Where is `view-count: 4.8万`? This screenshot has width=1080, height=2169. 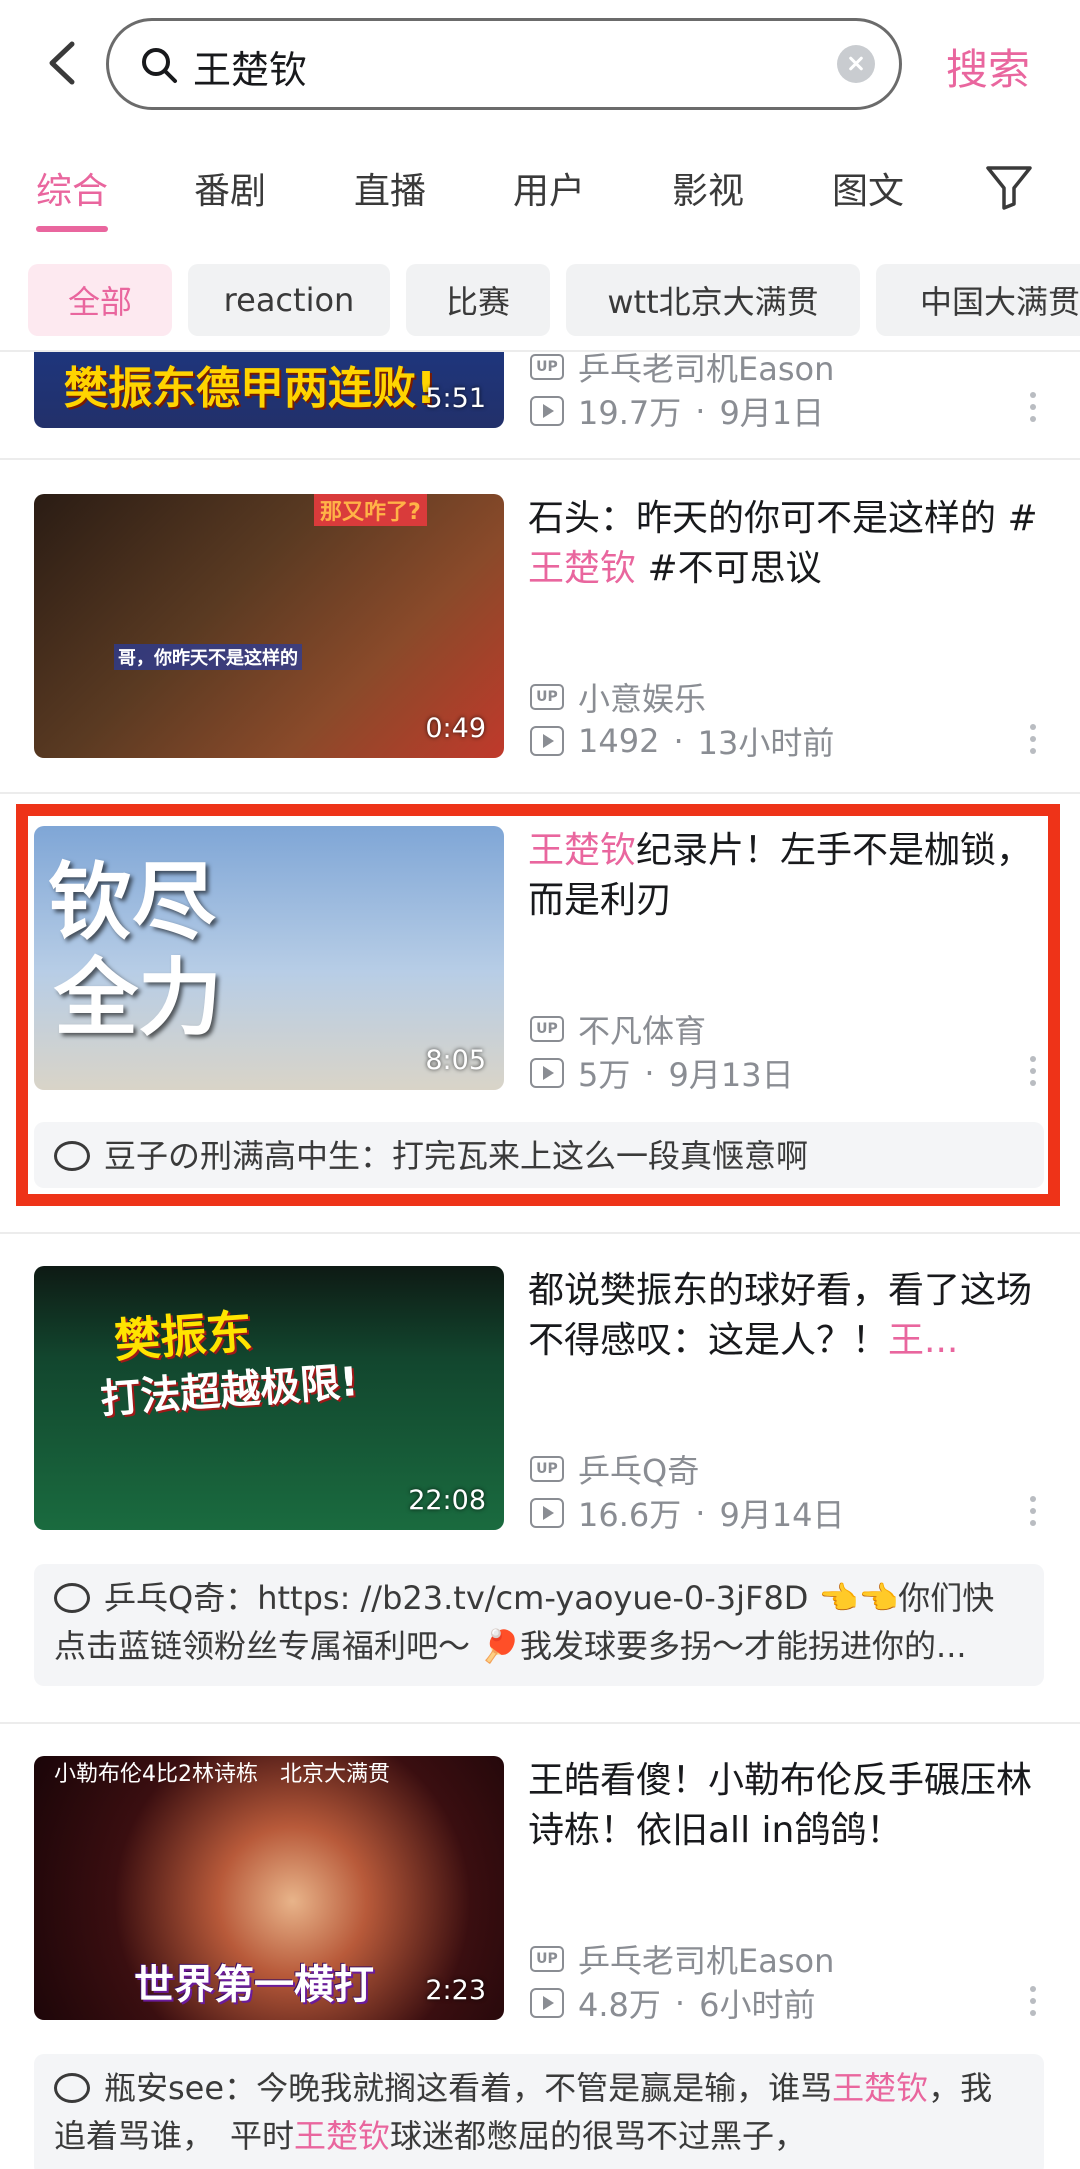 view-count: 4.8万 is located at coordinates (619, 2005).